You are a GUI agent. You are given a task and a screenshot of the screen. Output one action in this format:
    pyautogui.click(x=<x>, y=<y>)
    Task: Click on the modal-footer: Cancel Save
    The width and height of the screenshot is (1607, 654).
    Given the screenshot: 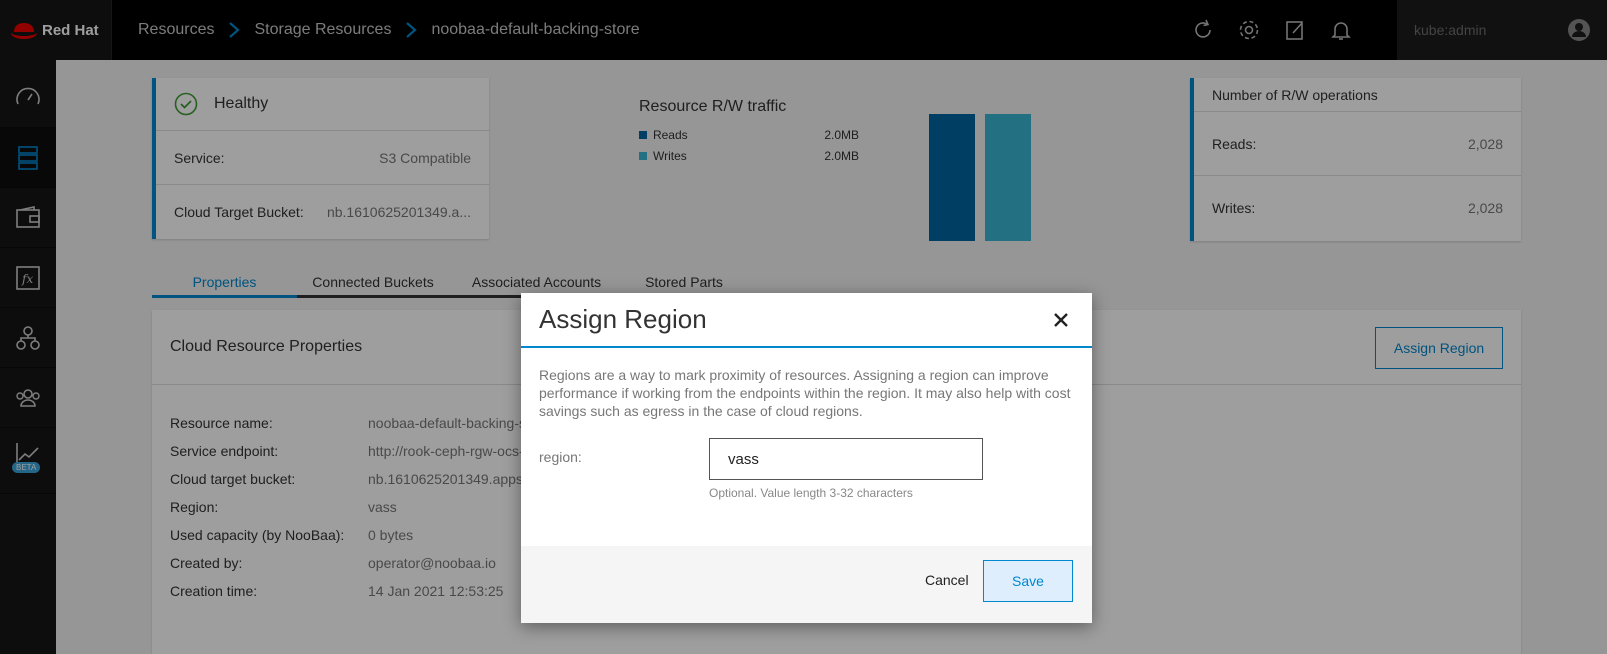 What is the action you would take?
    pyautogui.click(x=806, y=584)
    